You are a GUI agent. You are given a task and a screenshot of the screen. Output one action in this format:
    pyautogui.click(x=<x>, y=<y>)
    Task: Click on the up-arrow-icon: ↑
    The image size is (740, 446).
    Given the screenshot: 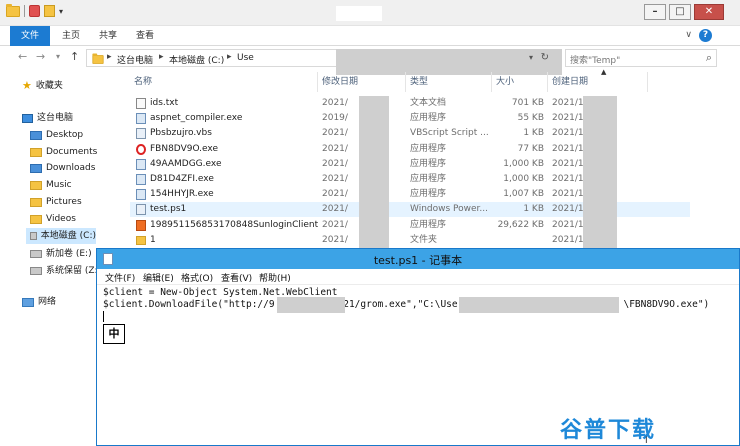 What is the action you would take?
    pyautogui.click(x=74, y=56)
    